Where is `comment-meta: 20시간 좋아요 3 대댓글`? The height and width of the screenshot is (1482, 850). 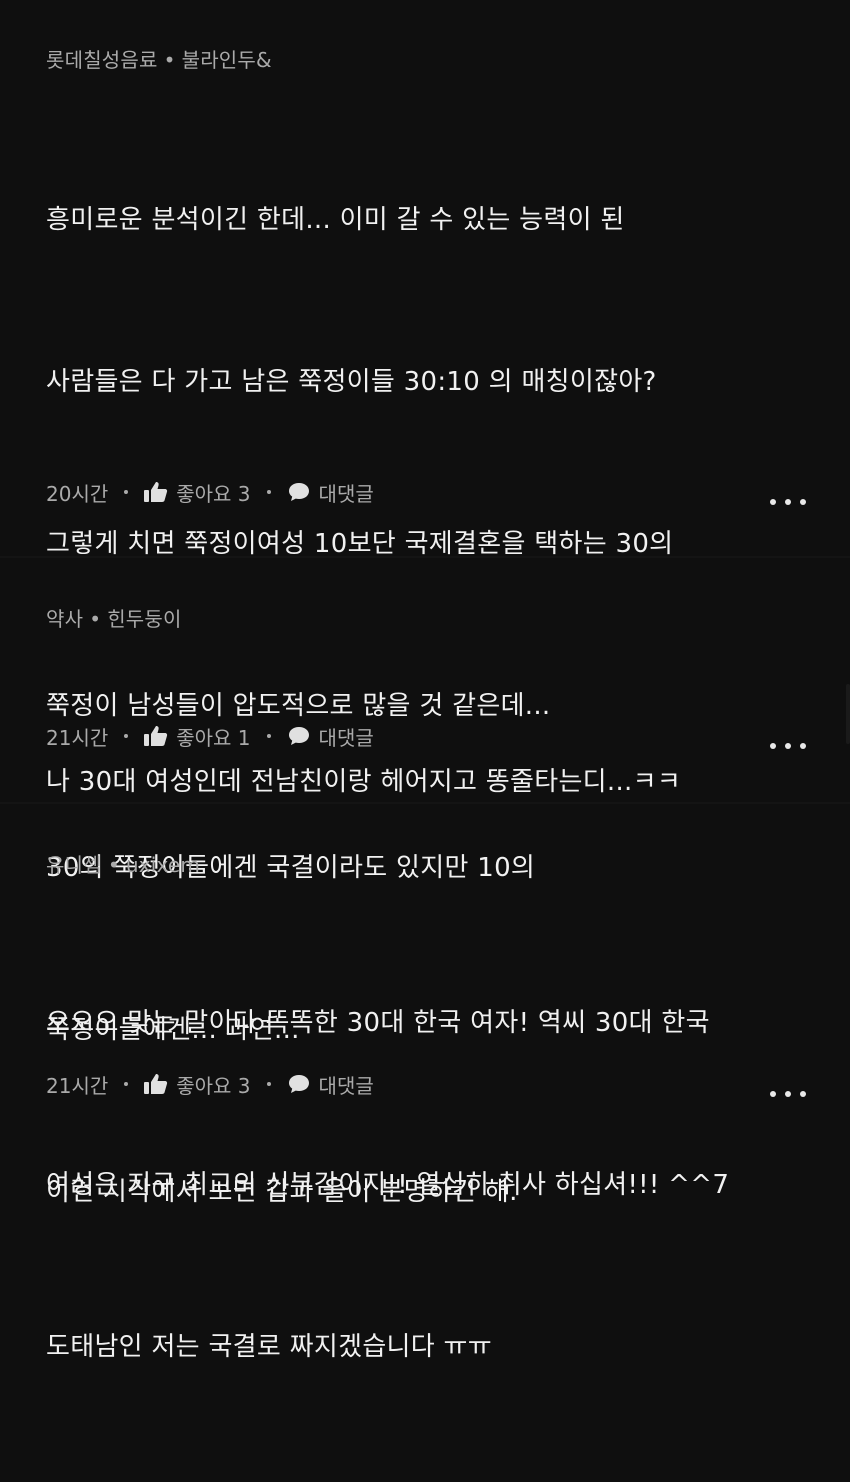 comment-meta: 20시간 좋아요 3 대댓글 is located at coordinates (210, 492).